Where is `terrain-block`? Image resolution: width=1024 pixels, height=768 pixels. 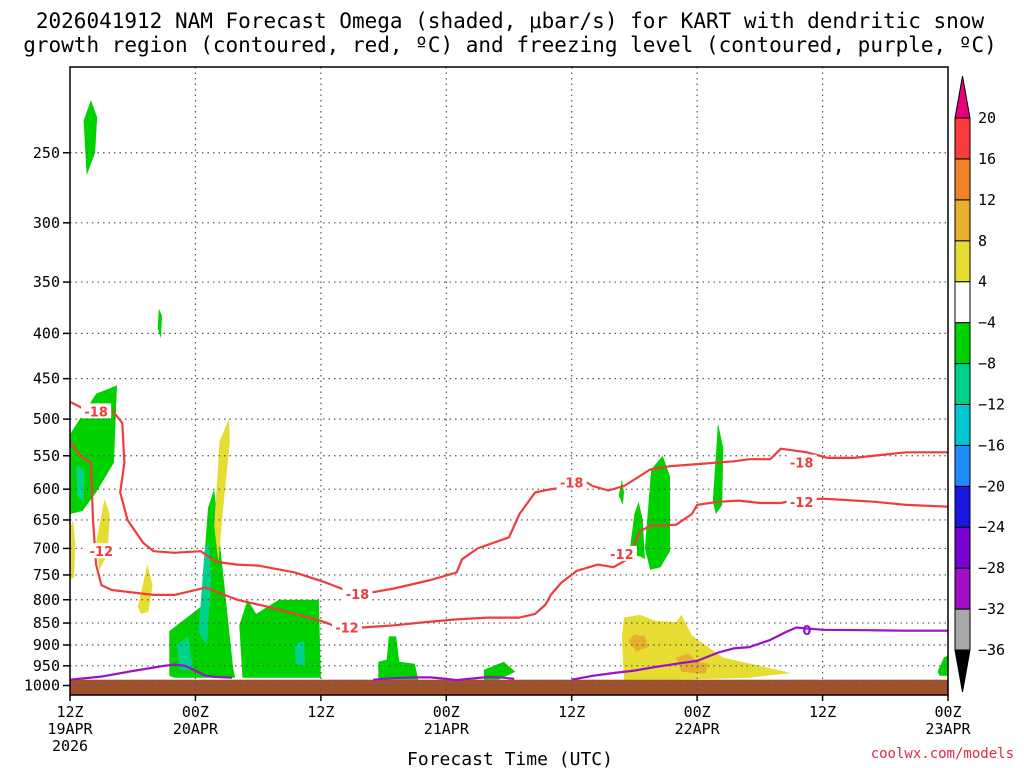
terrain-block is located at coordinates (509, 687).